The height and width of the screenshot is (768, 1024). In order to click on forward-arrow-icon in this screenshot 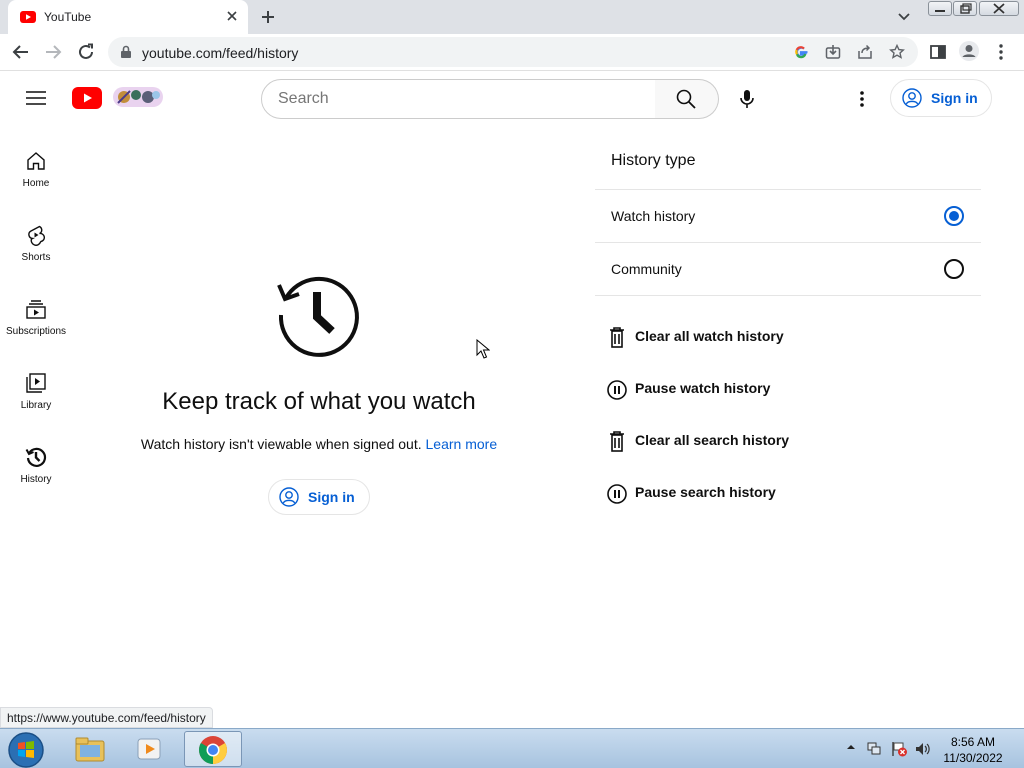, I will do `click(53, 52)`.